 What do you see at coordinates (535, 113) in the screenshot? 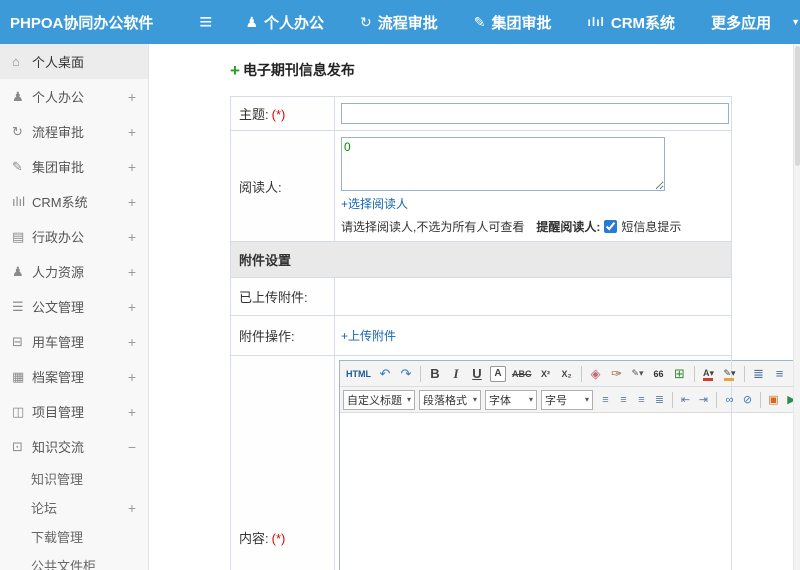
I see `subject-input` at bounding box center [535, 113].